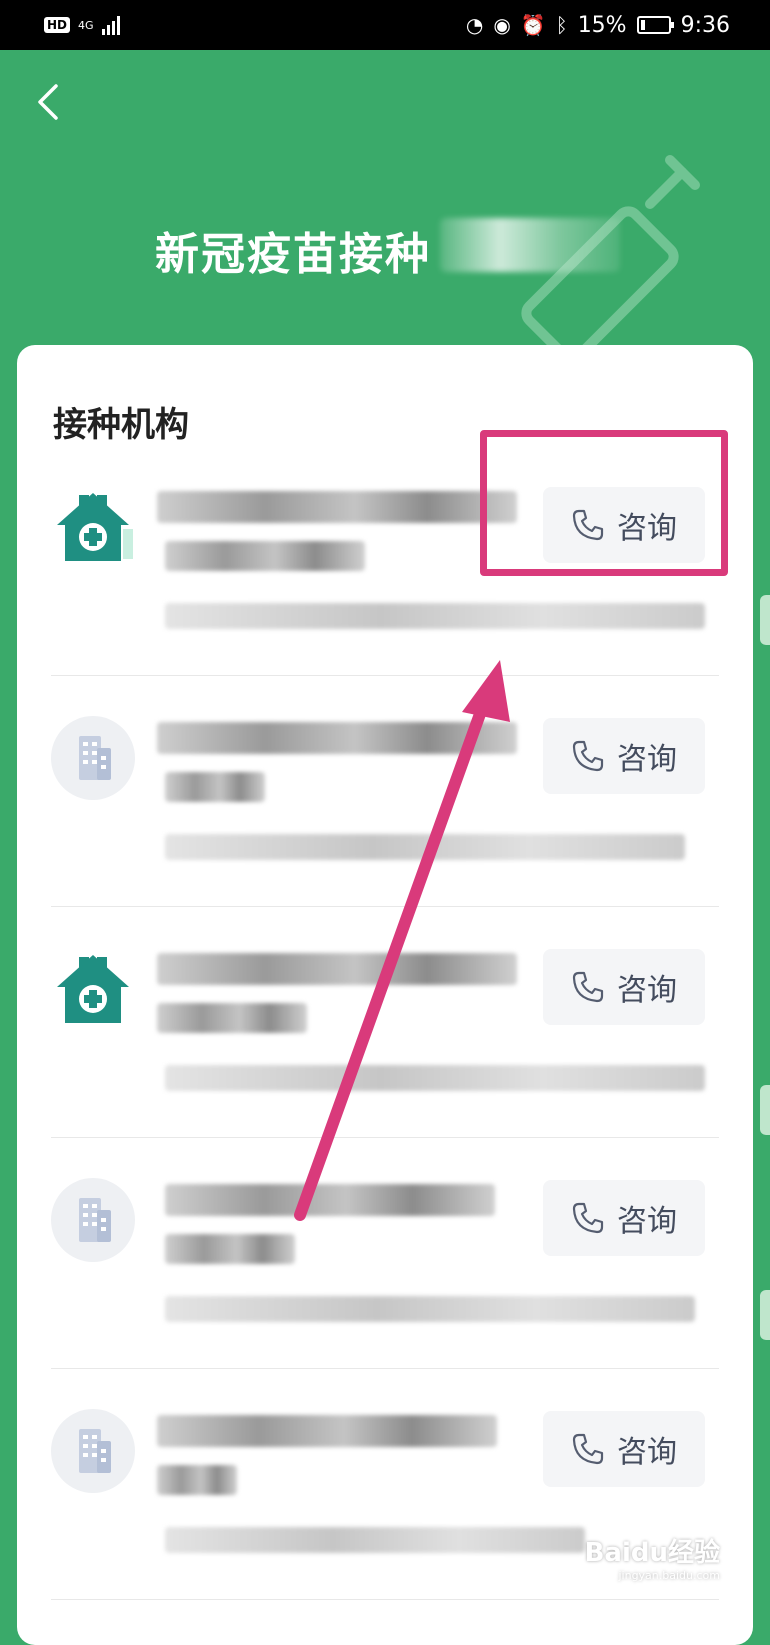 This screenshot has width=770, height=1645. What do you see at coordinates (561, 25) in the screenshot?
I see `bluetooth-icon: ᛒ` at bounding box center [561, 25].